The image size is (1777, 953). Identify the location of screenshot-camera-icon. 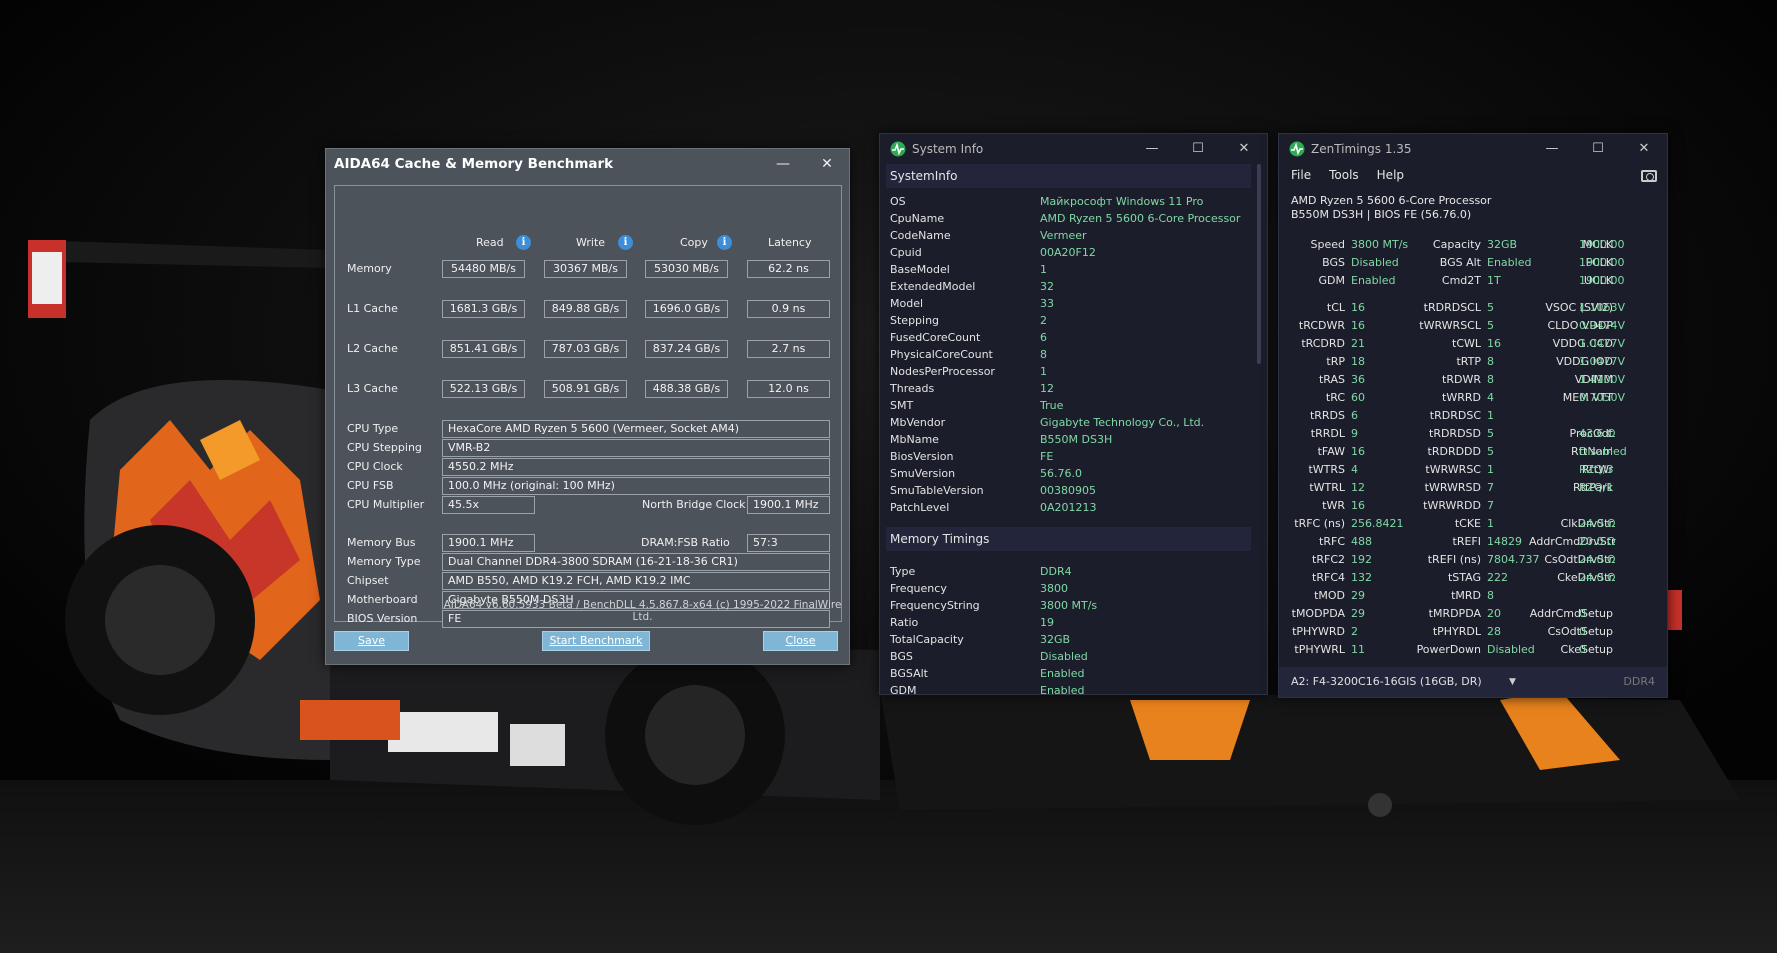
(1649, 176).